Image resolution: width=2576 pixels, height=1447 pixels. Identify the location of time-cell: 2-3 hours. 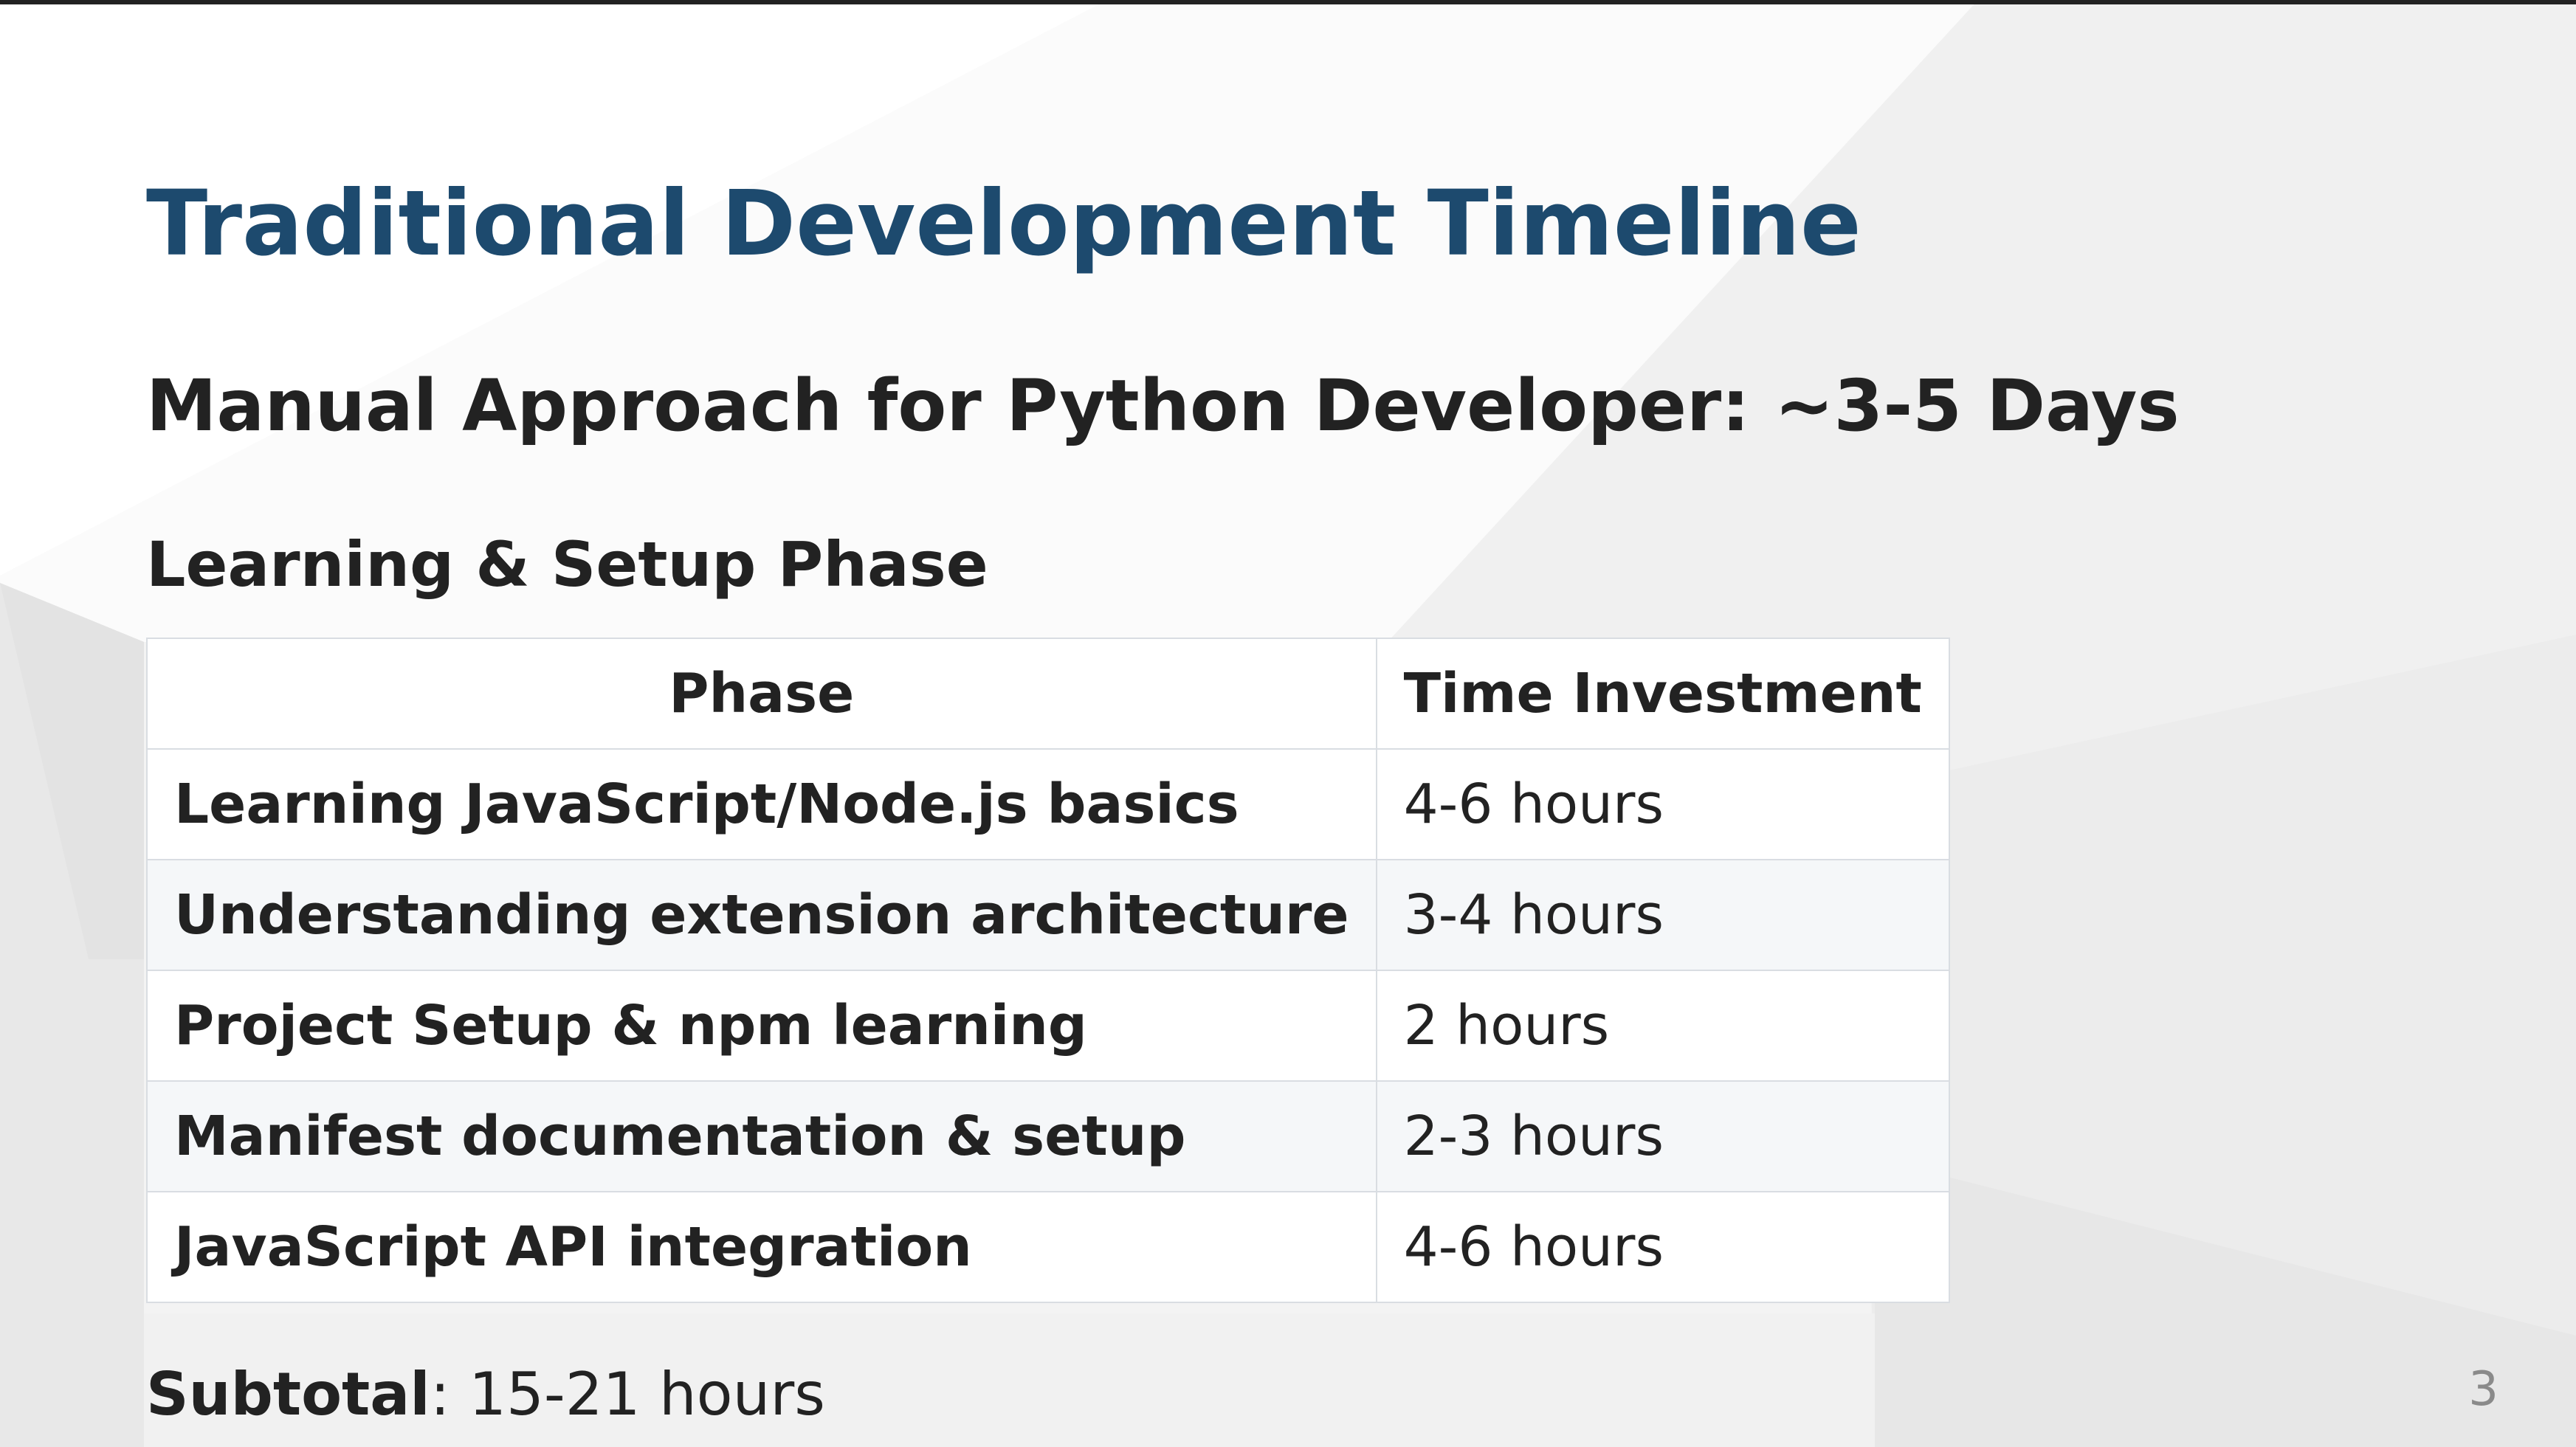
(1663, 1136).